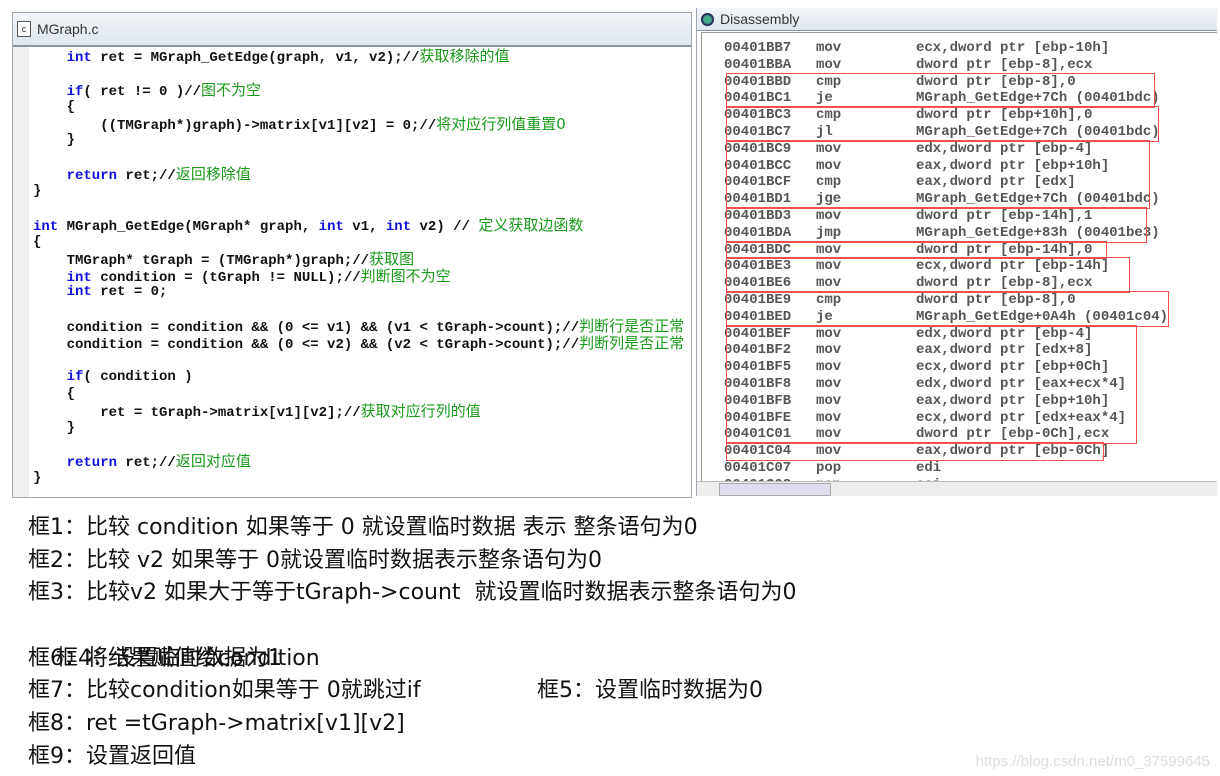  Describe the element at coordinates (21, 272) in the screenshot. I see `editor-gutter` at that location.